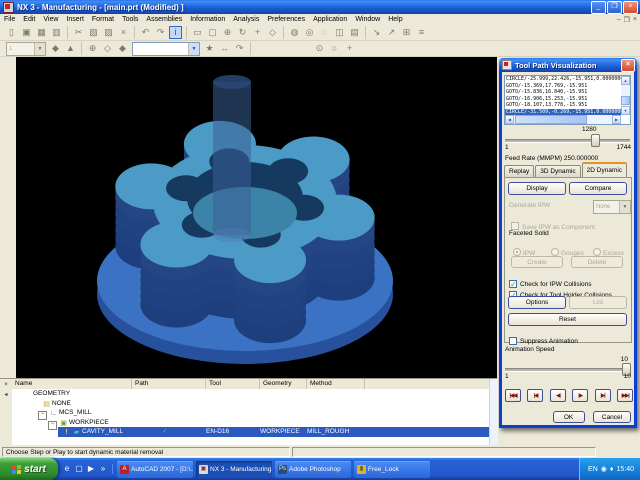 Image resolution: width=640 pixels, height=480 pixels. What do you see at coordinates (625, 395) in the screenshot?
I see `go-to-end-button: ▶▶|` at bounding box center [625, 395].